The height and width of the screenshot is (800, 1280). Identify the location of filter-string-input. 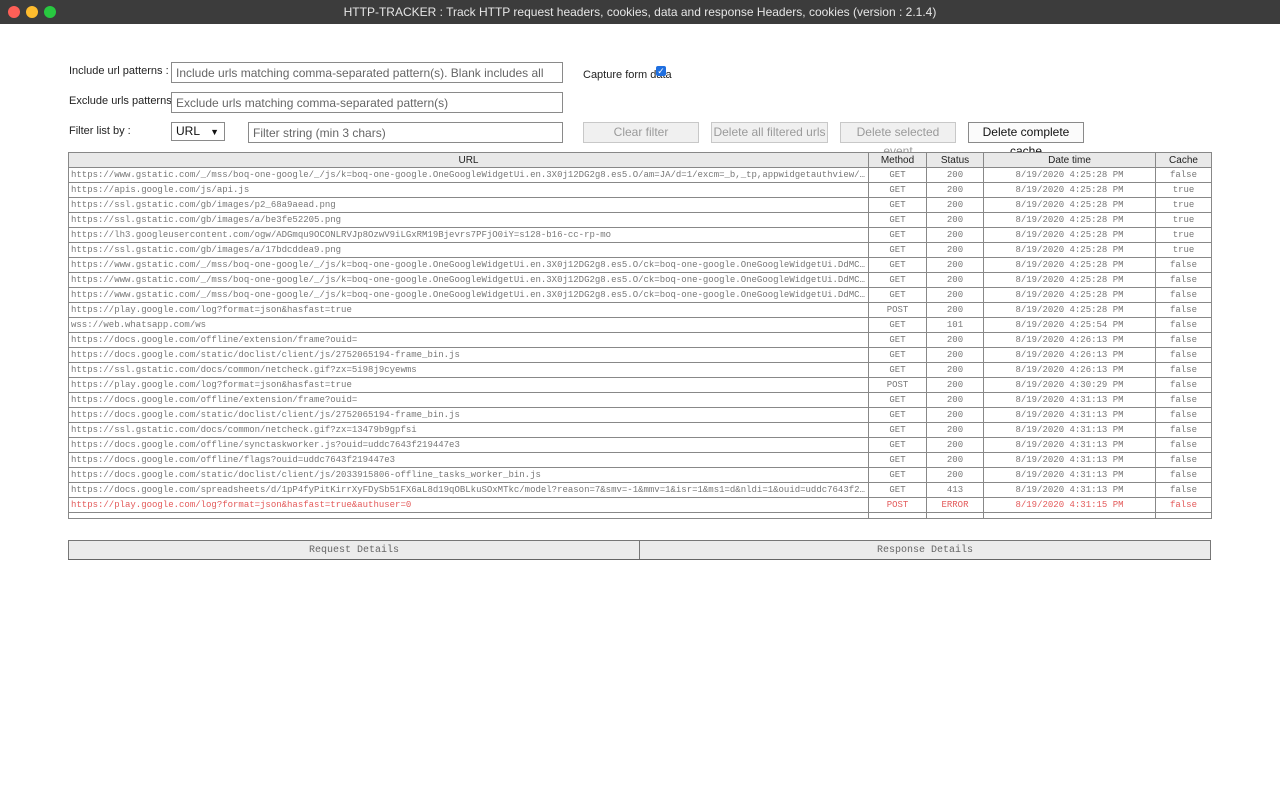
(405, 132).